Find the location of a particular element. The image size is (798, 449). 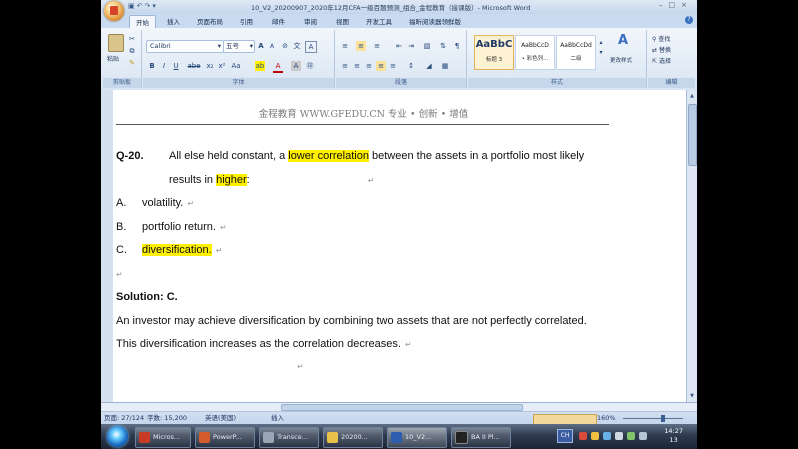

paragraph-mark-icon: ↵ is located at coordinates (371, 180).